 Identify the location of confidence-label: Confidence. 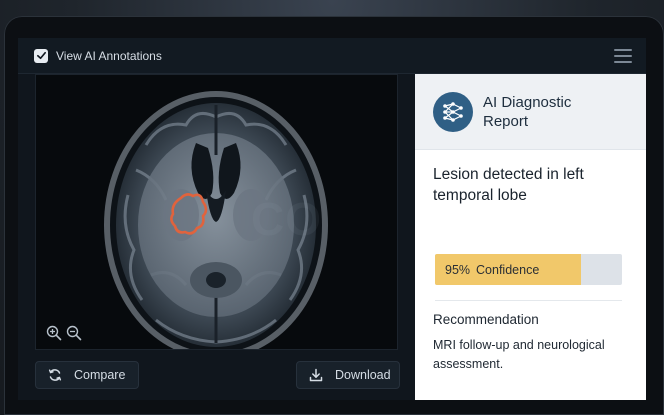
(508, 270).